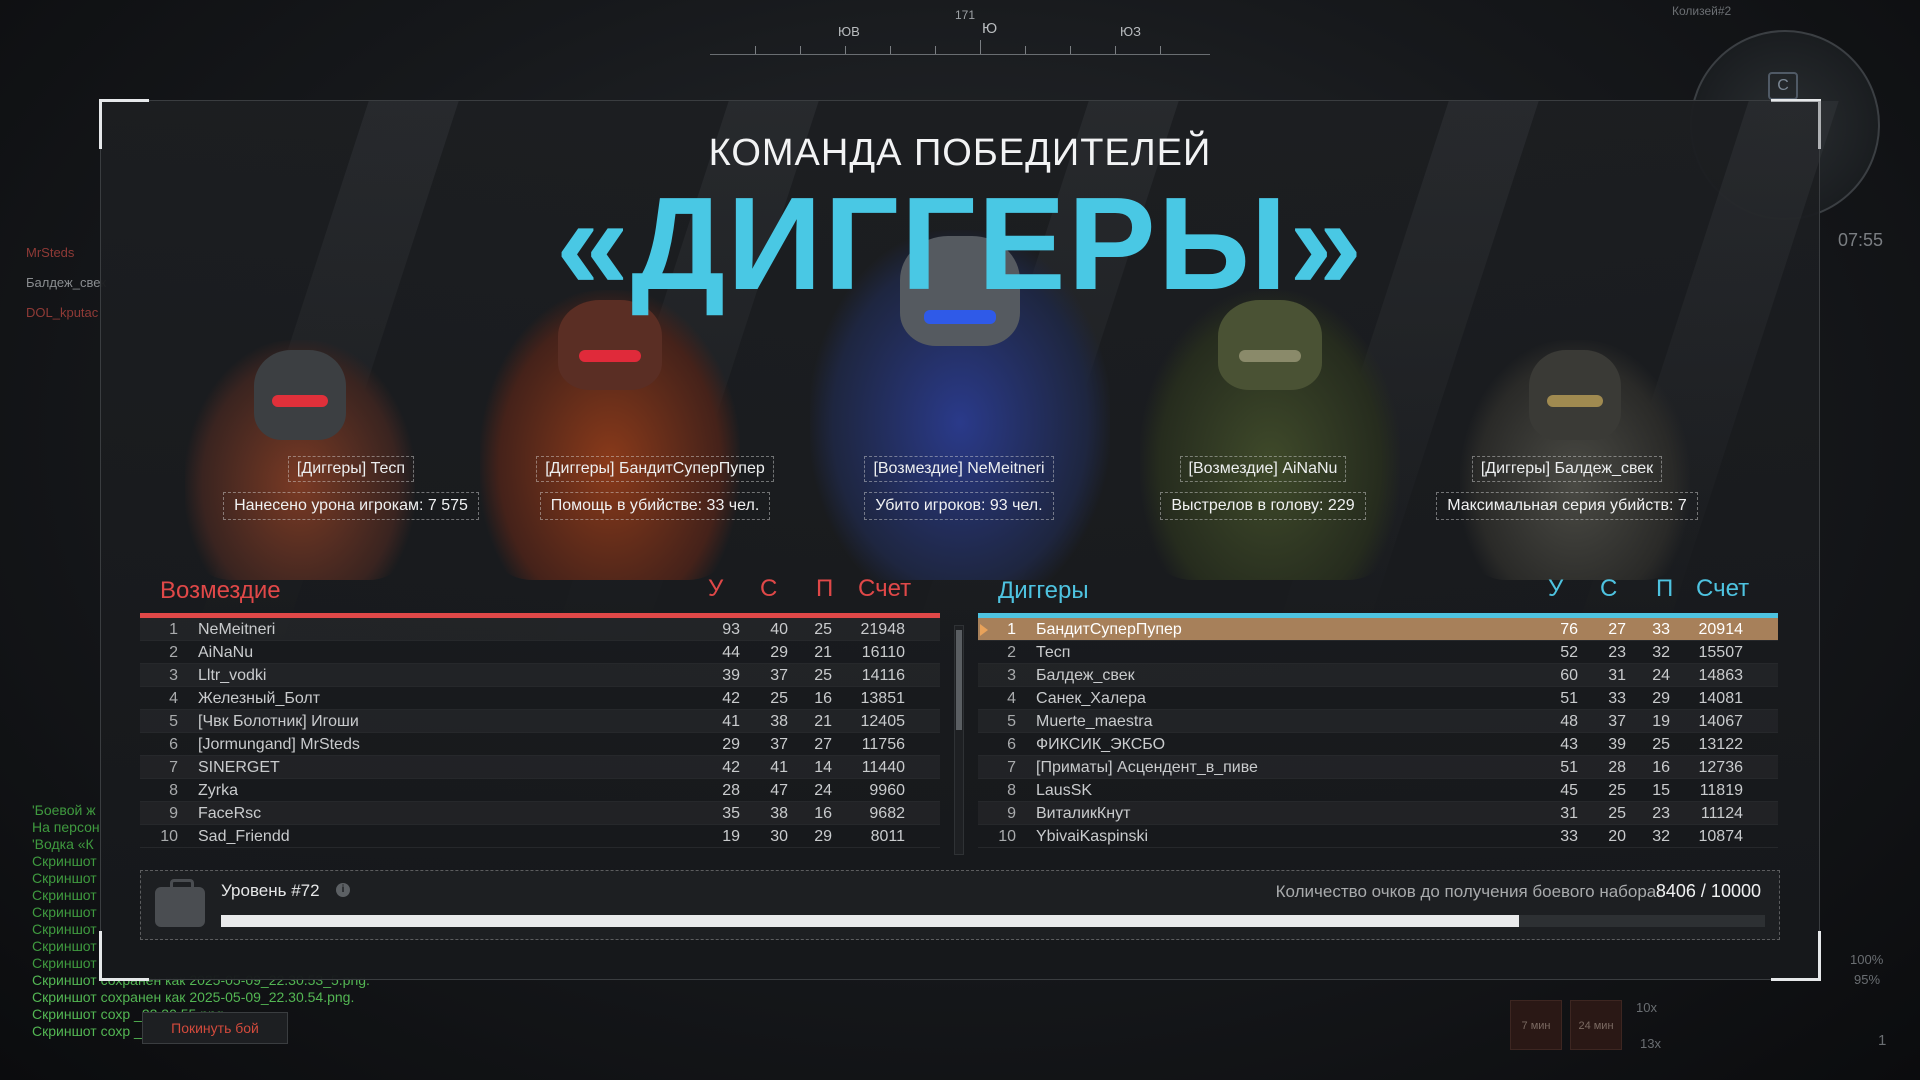 This screenshot has width=1920, height=1080. I want to click on compass-line, so click(960, 54).